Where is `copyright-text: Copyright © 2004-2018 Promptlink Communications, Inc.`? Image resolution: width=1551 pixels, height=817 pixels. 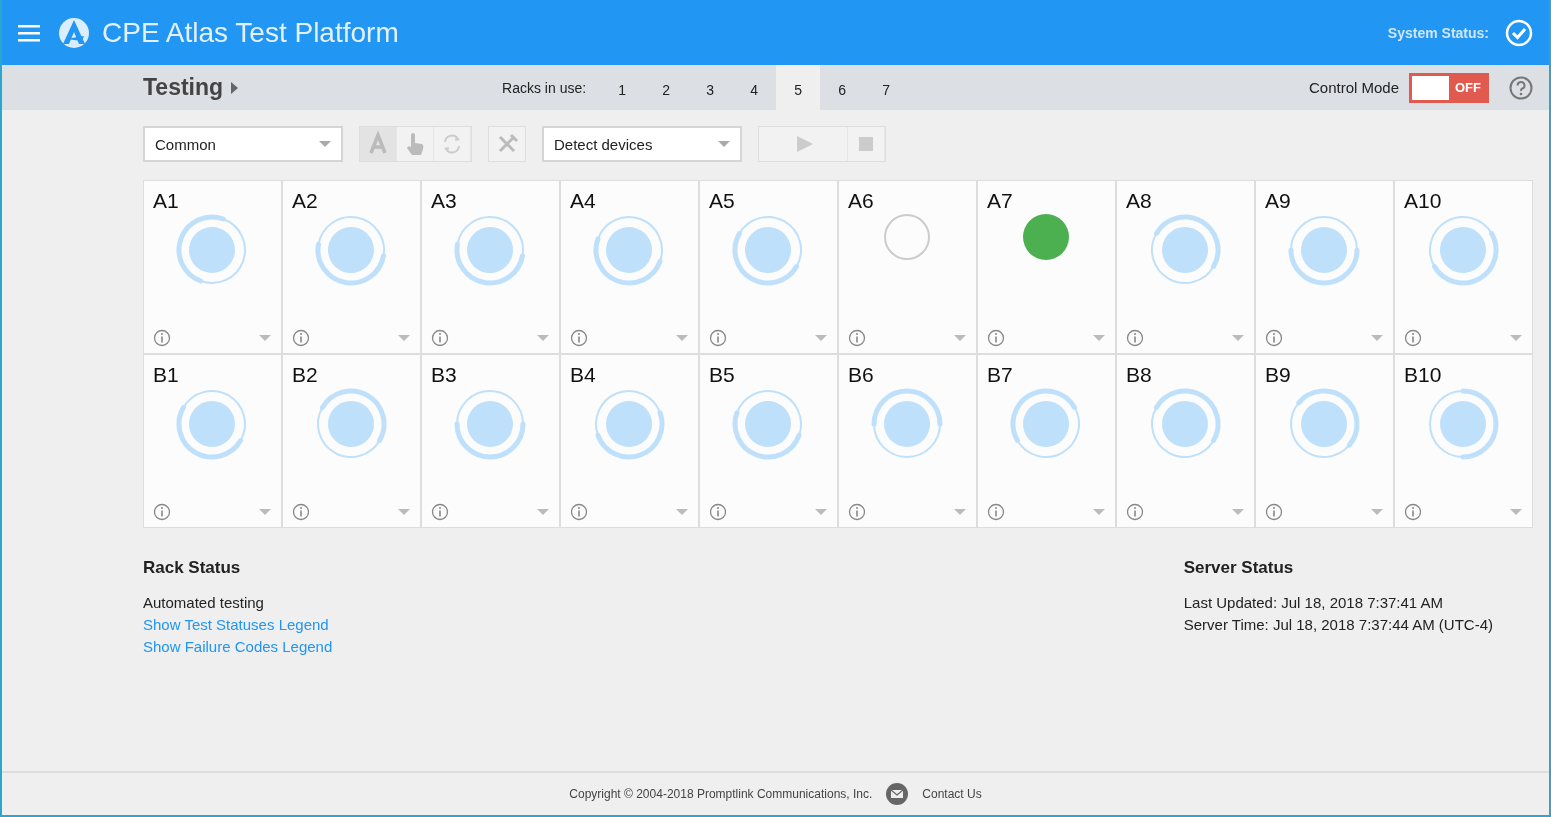 copyright-text: Copyright © 2004-2018 Promptlink Communications, Inc. is located at coordinates (721, 794).